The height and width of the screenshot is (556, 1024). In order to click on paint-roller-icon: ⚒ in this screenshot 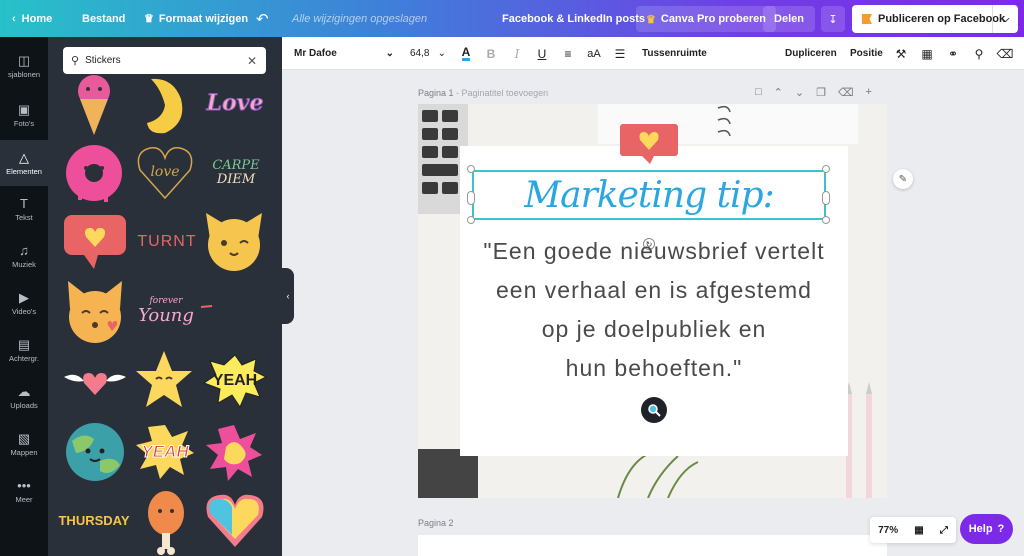, I will do `click(901, 53)`.